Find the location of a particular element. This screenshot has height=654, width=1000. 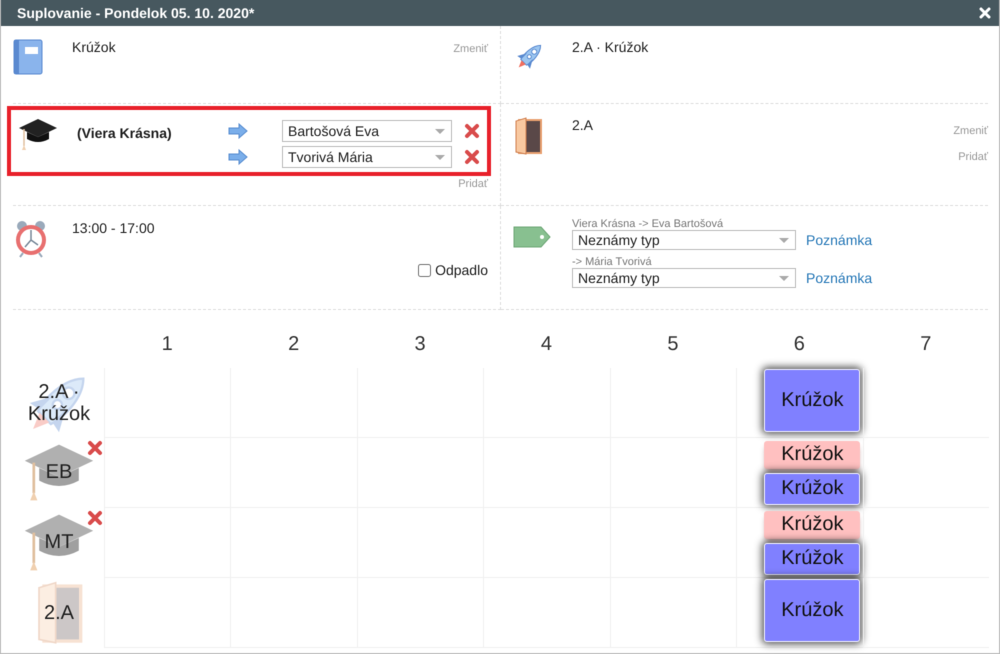

cancelled-checkbox is located at coordinates (425, 270).